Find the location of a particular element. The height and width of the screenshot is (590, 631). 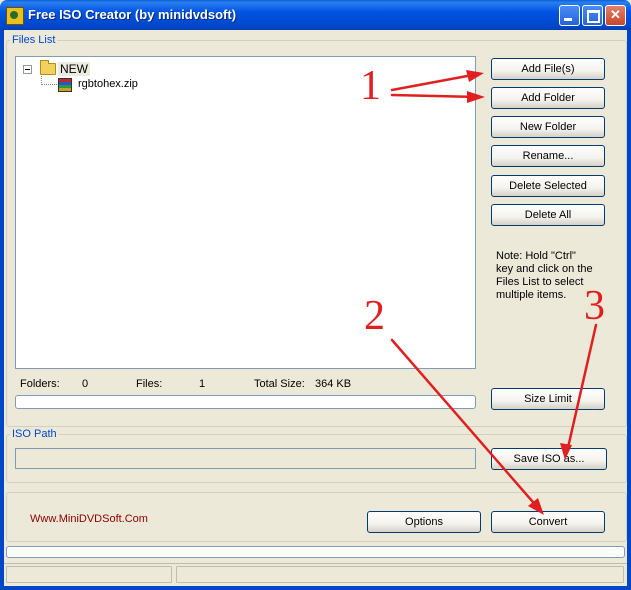

total-size-label: Total Size: is located at coordinates (279, 384).